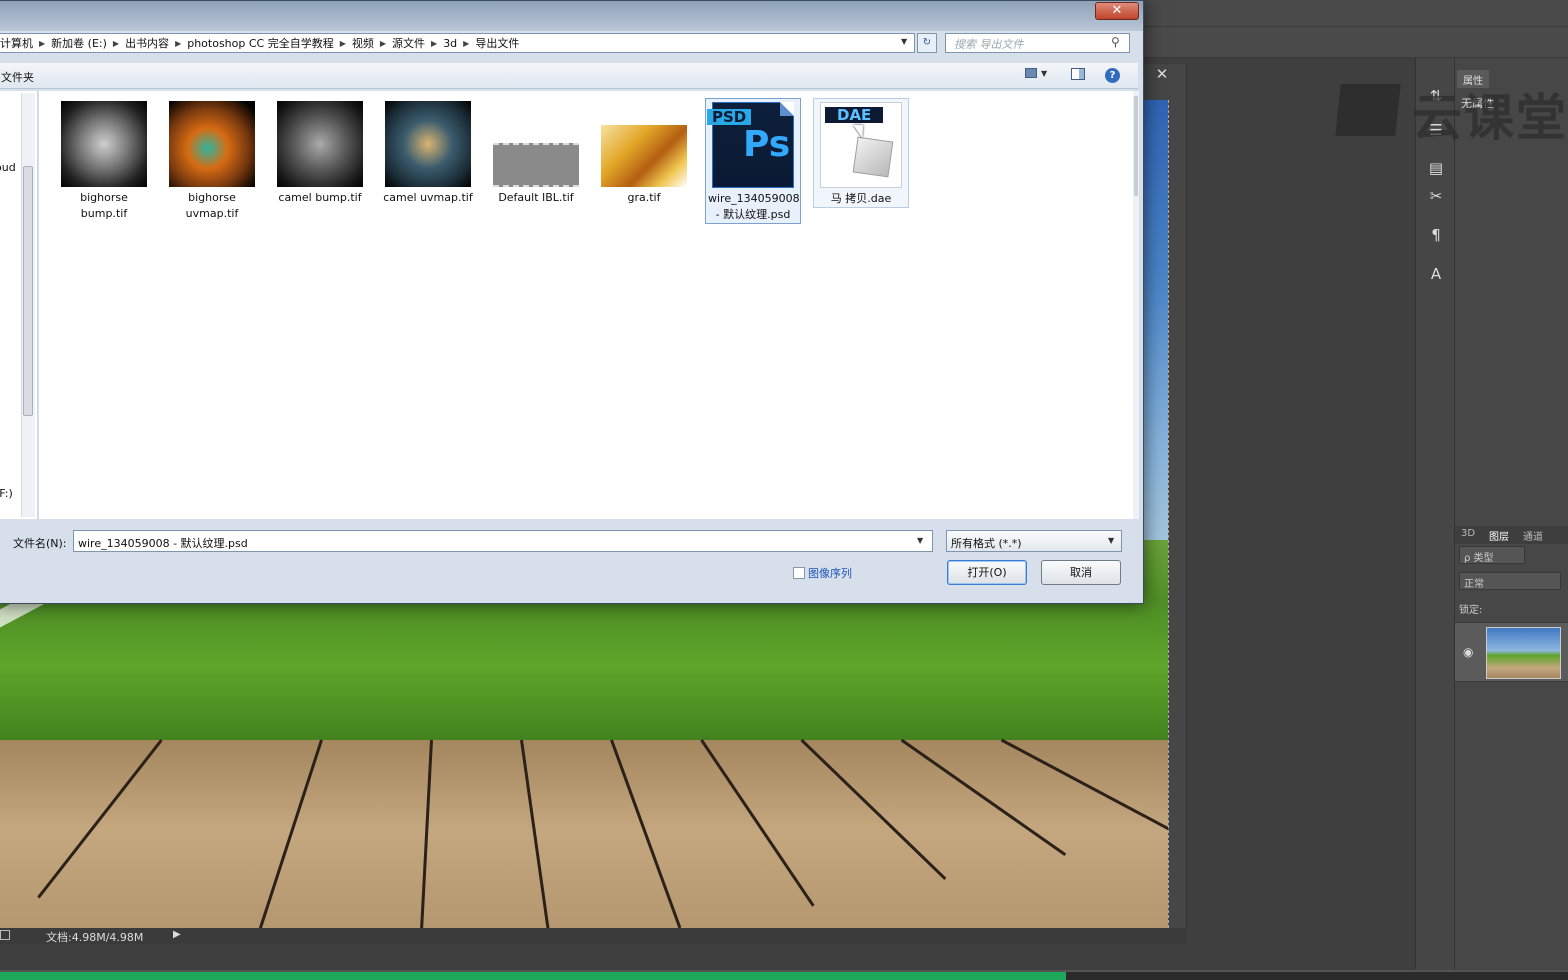  I want to click on file-type-chevron-down-icon: ▼, so click(1111, 540).